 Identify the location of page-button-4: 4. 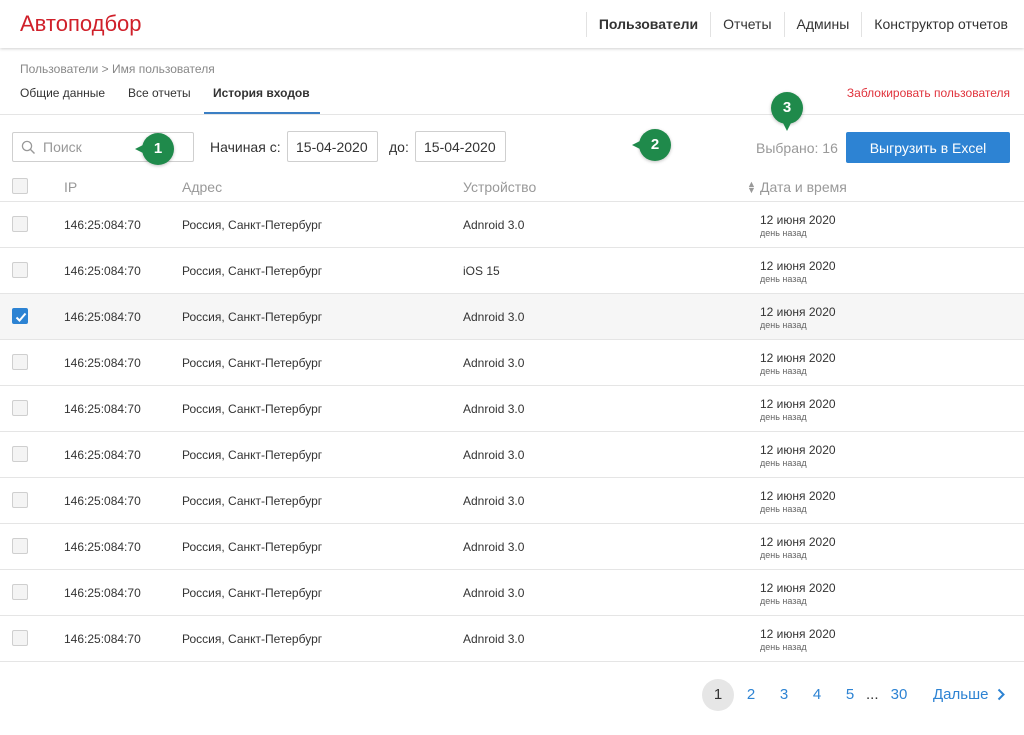
(817, 695).